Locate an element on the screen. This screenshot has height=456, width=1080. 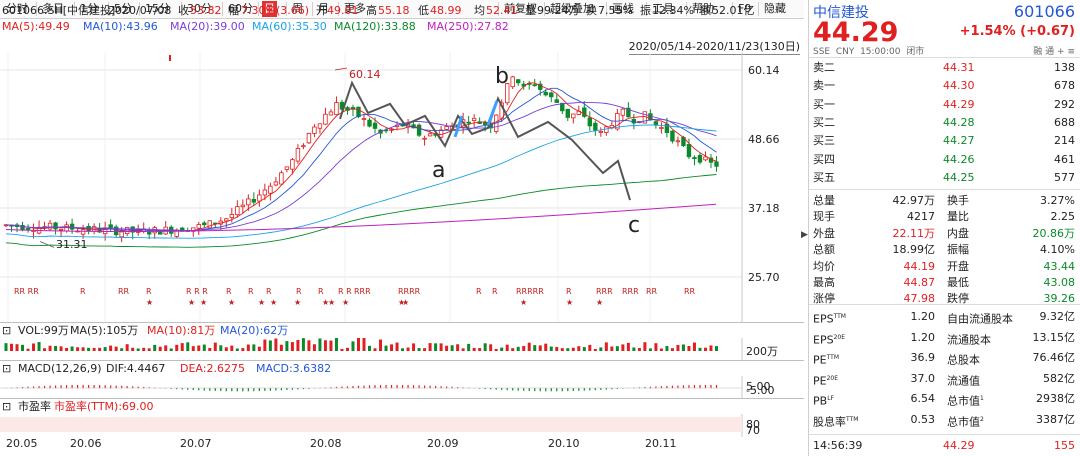
info-field: 52.41 is located at coordinates (502, 10).